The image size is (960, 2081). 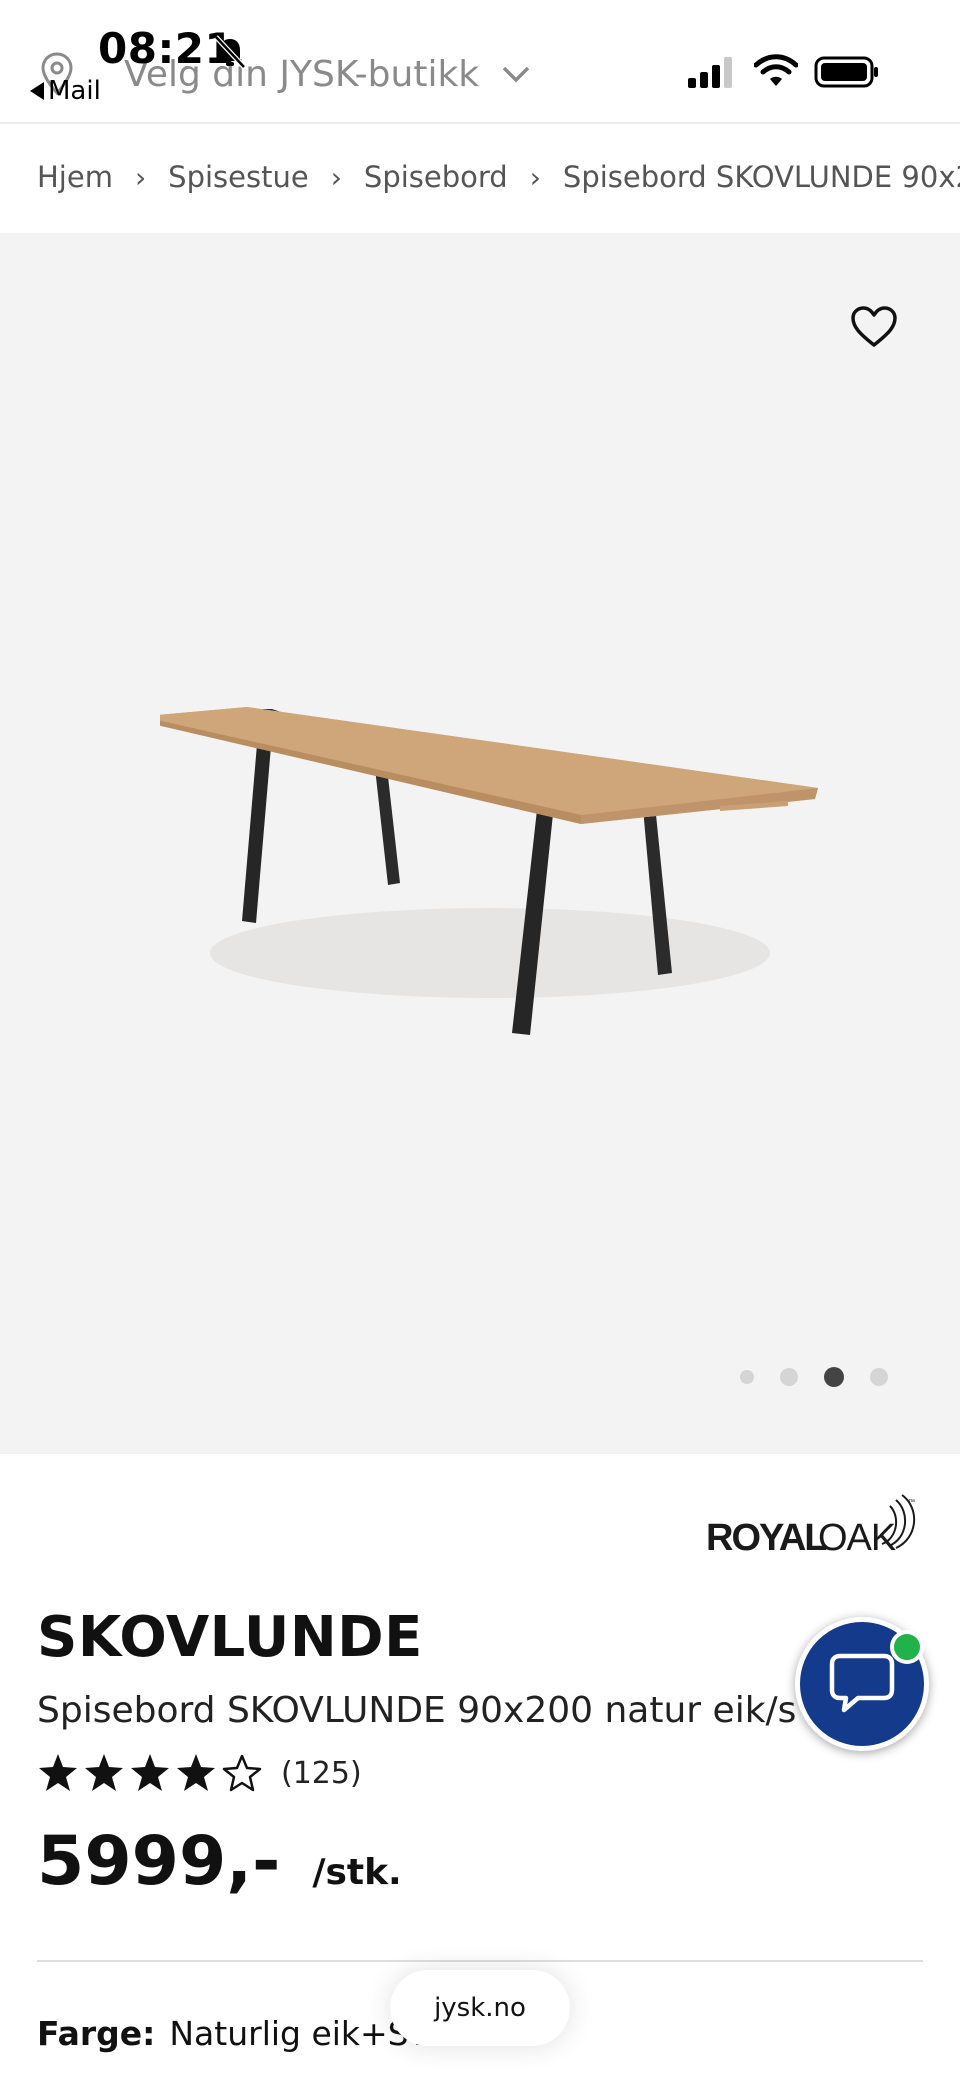 What do you see at coordinates (357, 1872) in the screenshot?
I see `price-unit: /stk.` at bounding box center [357, 1872].